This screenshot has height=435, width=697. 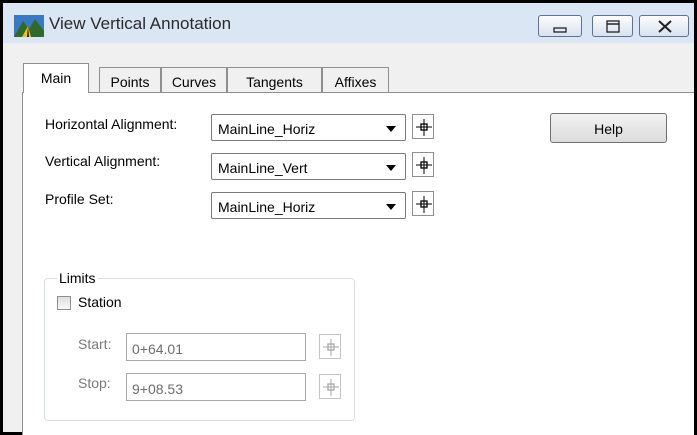 What do you see at coordinates (608, 128) in the screenshot?
I see `help-button: Help` at bounding box center [608, 128].